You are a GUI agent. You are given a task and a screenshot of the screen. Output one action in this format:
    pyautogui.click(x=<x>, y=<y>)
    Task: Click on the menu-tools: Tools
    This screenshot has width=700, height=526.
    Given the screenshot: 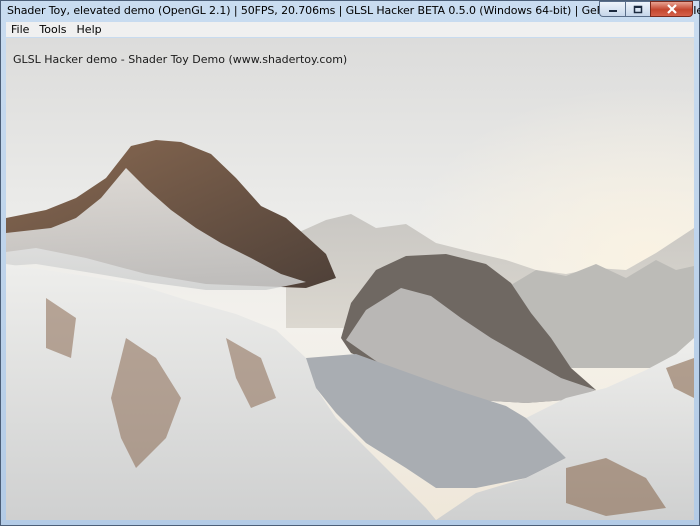 What is the action you would take?
    pyautogui.click(x=52, y=29)
    